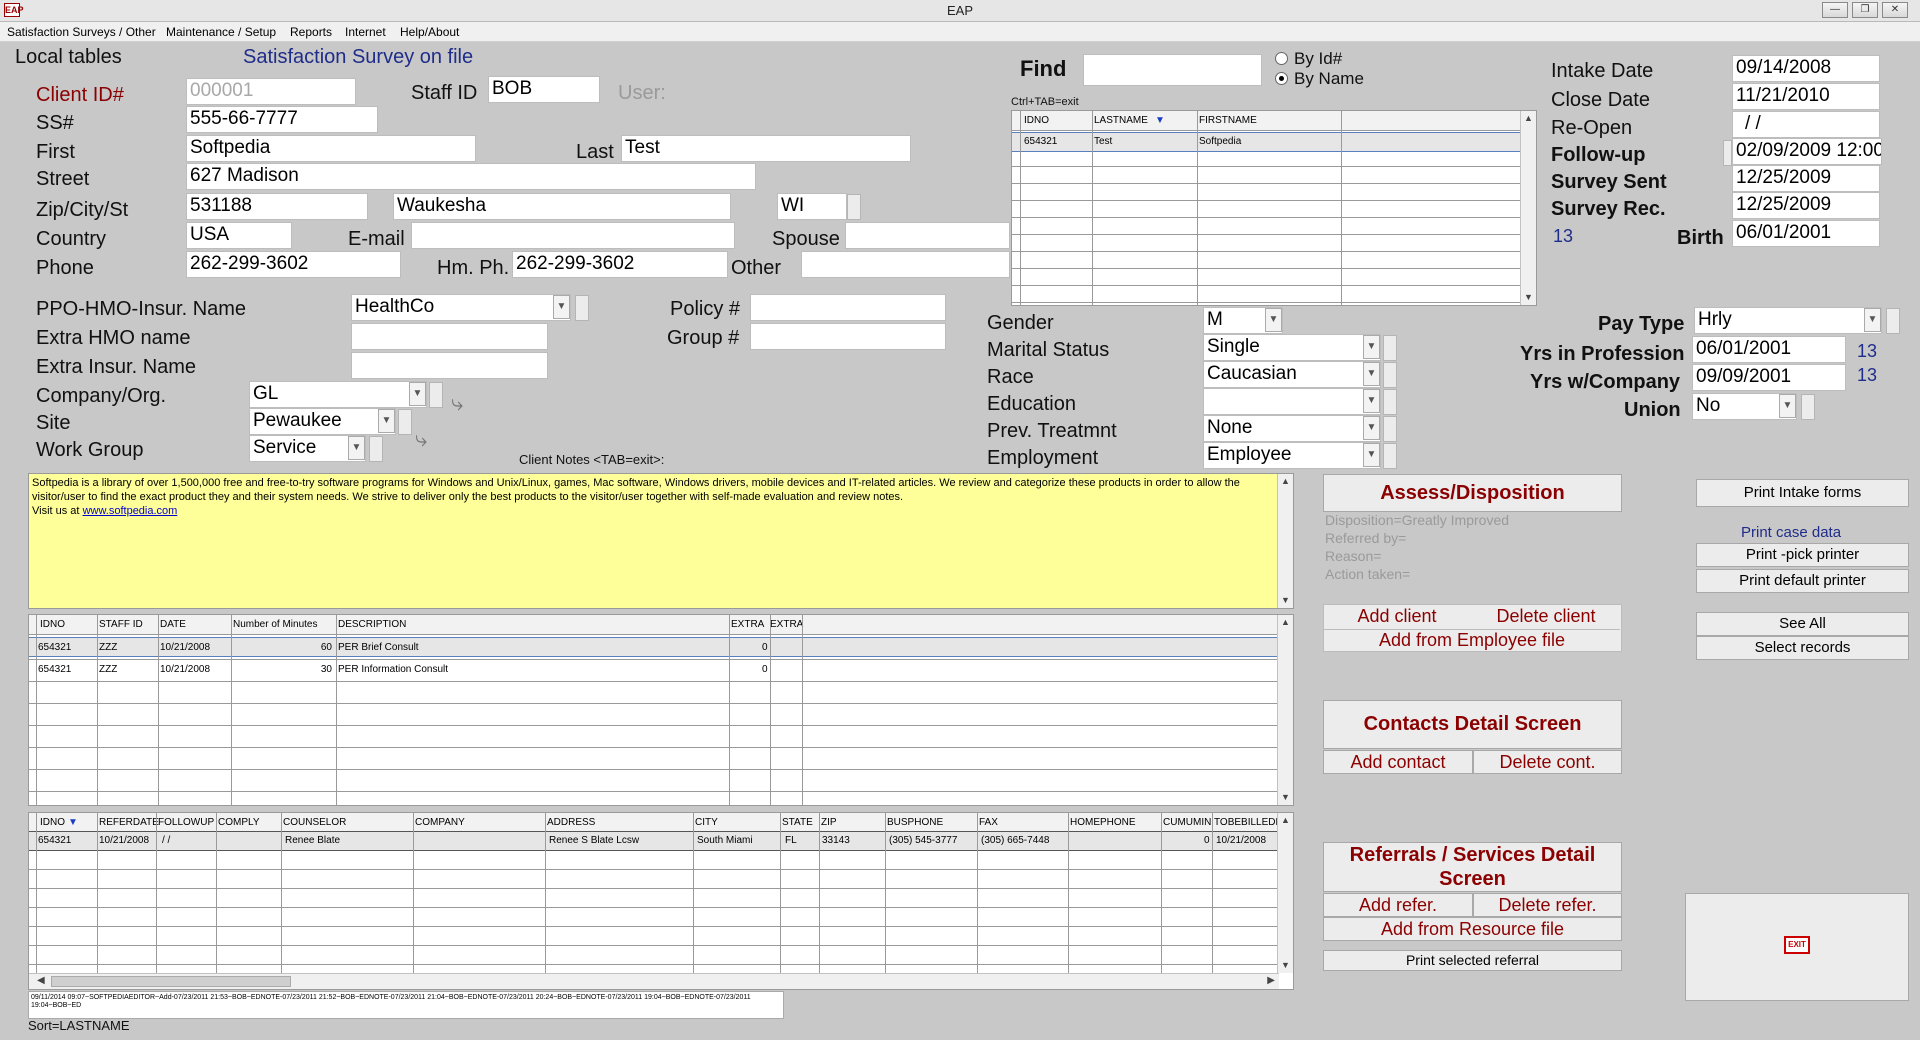 The height and width of the screenshot is (1040, 1920). I want to click on referral-zip: 33143, so click(836, 840).